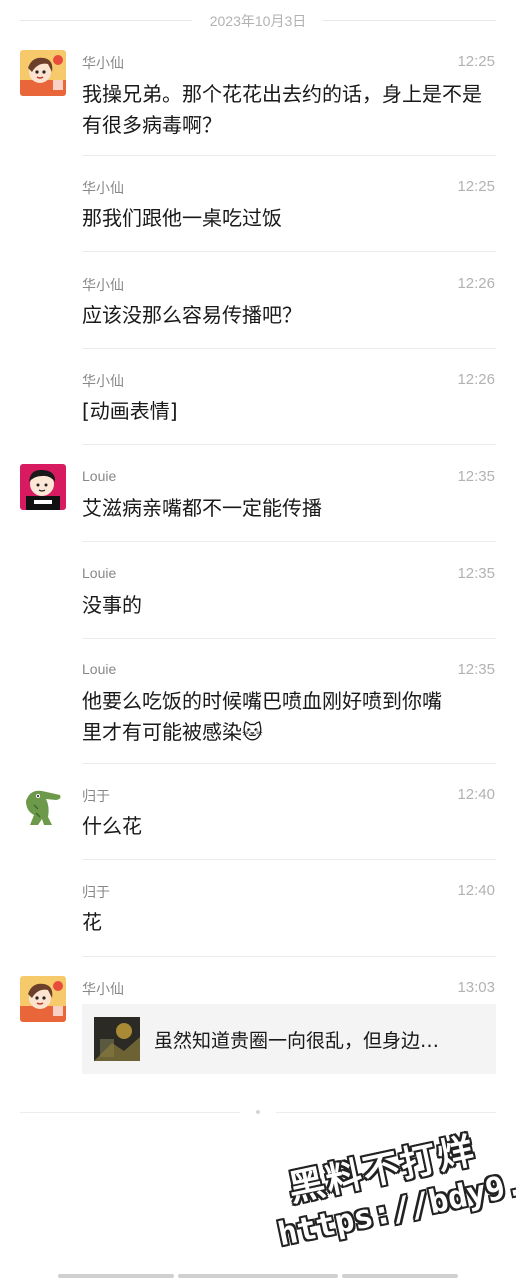 This screenshot has height=1280, width=516. Describe the element at coordinates (284, 218) in the screenshot. I see `message-text: 那我们跟他一桌吃过饭` at that location.